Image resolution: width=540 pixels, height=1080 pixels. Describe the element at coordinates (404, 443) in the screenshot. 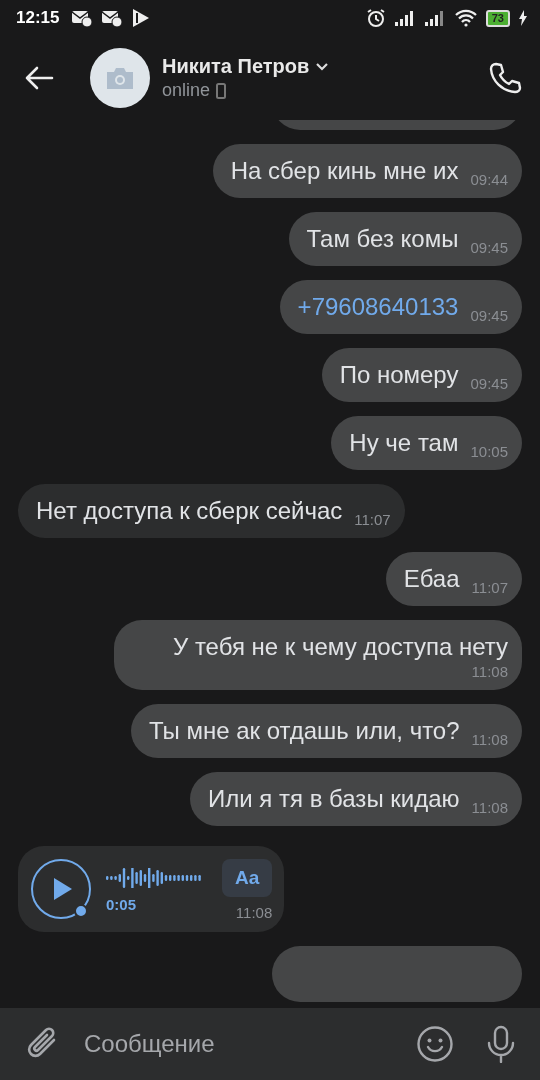

I see `message-text: Ну че там` at that location.